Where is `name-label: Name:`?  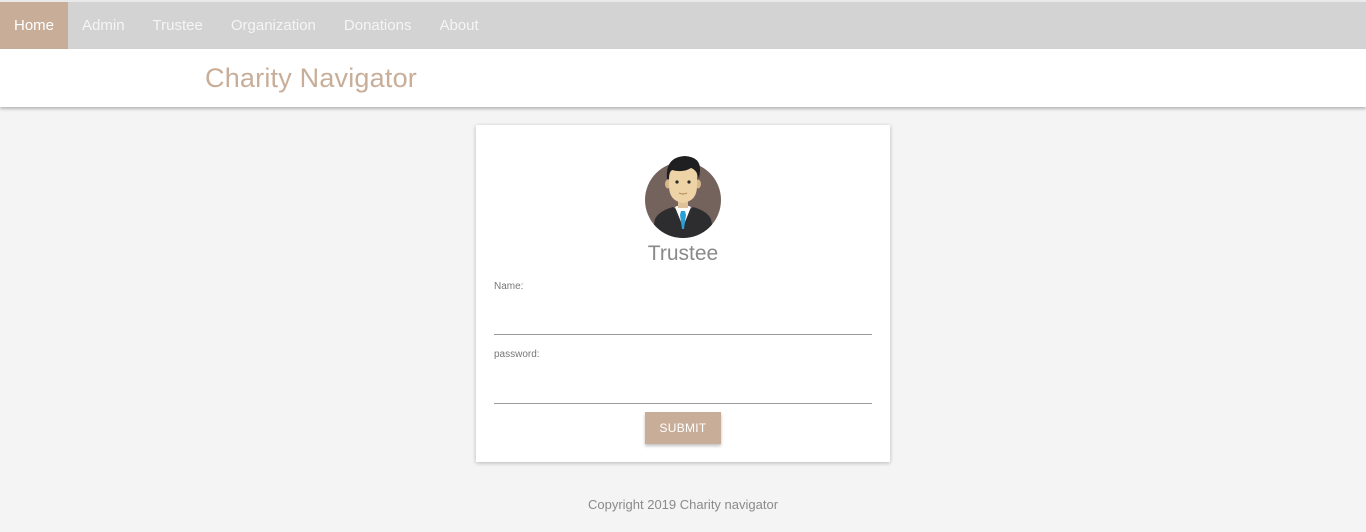 name-label: Name: is located at coordinates (509, 286).